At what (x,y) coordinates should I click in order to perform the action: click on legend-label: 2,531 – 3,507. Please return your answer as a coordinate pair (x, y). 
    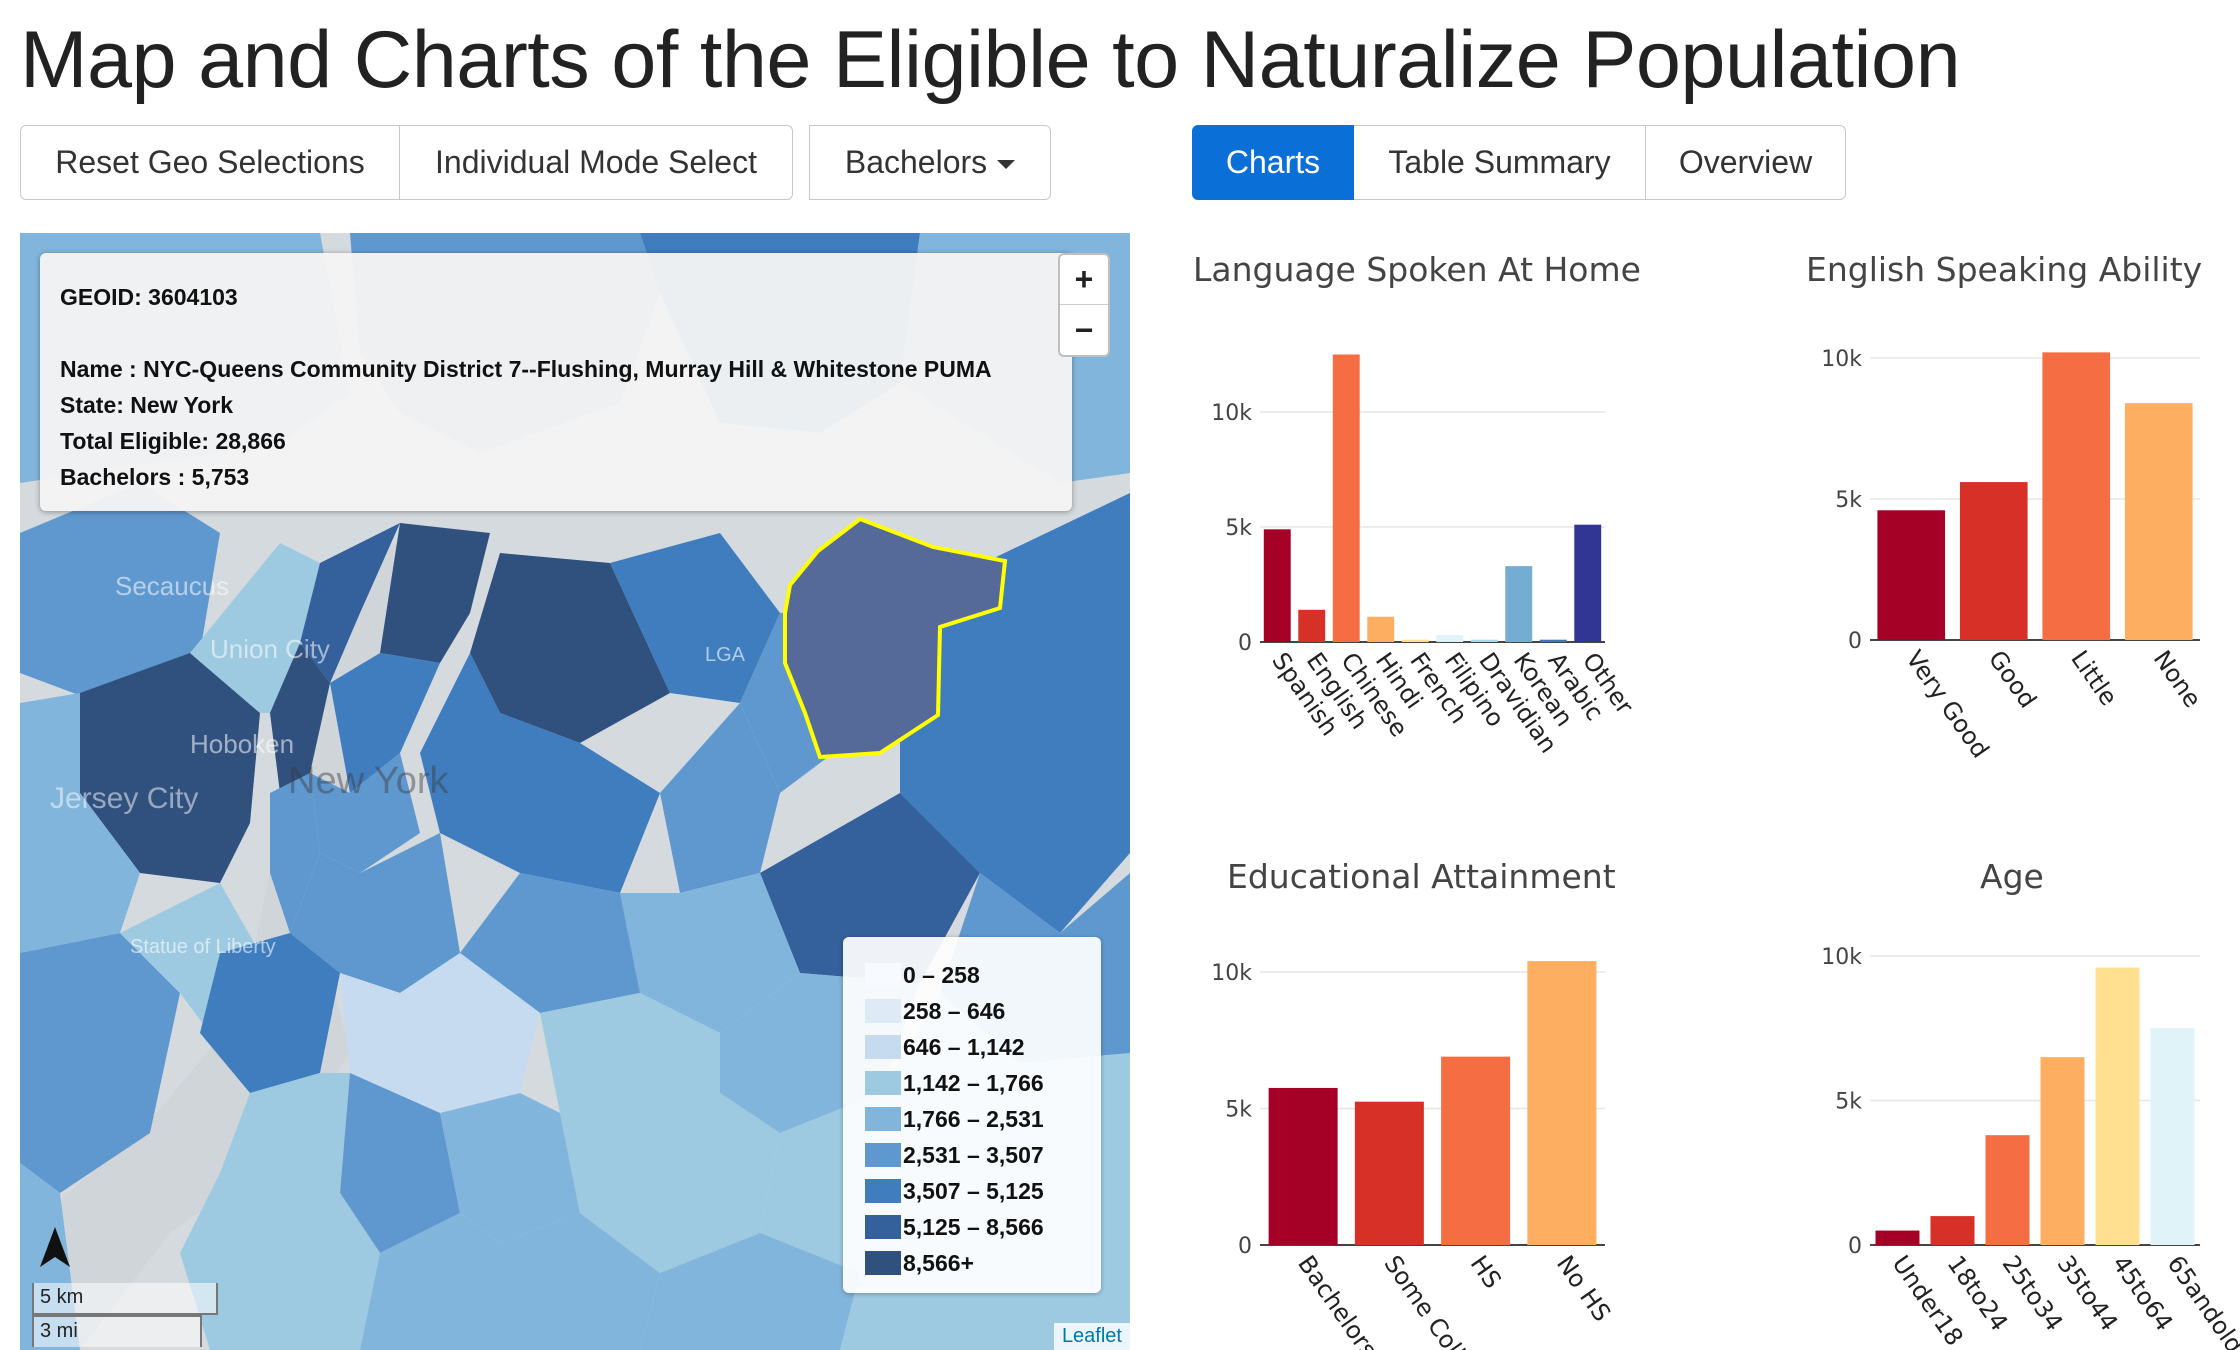
    Looking at the image, I should click on (973, 1154).